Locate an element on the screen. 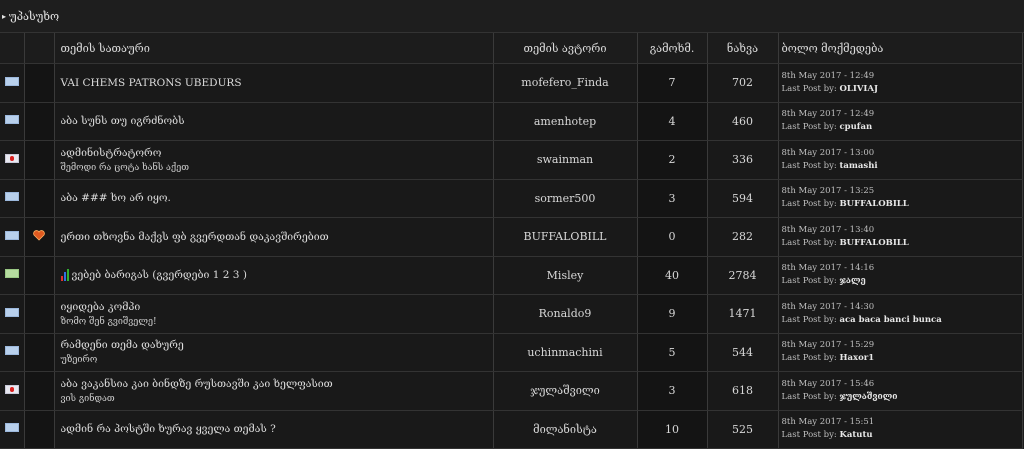 The width and height of the screenshot is (1024, 449). title-header: თემის სათაური is located at coordinates (274, 48).